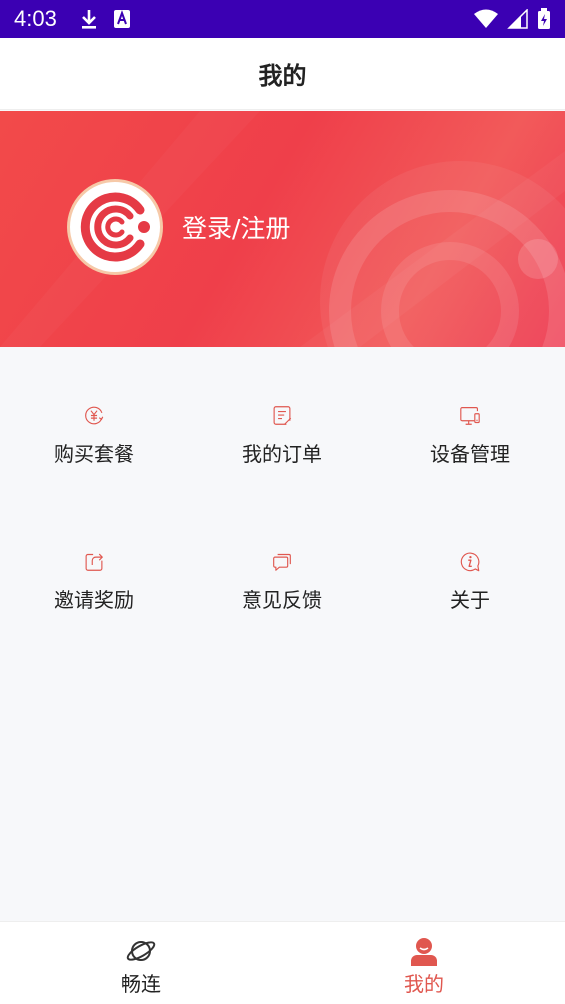  What do you see at coordinates (282, 454) in the screenshot?
I see `menu-label: 我的订单` at bounding box center [282, 454].